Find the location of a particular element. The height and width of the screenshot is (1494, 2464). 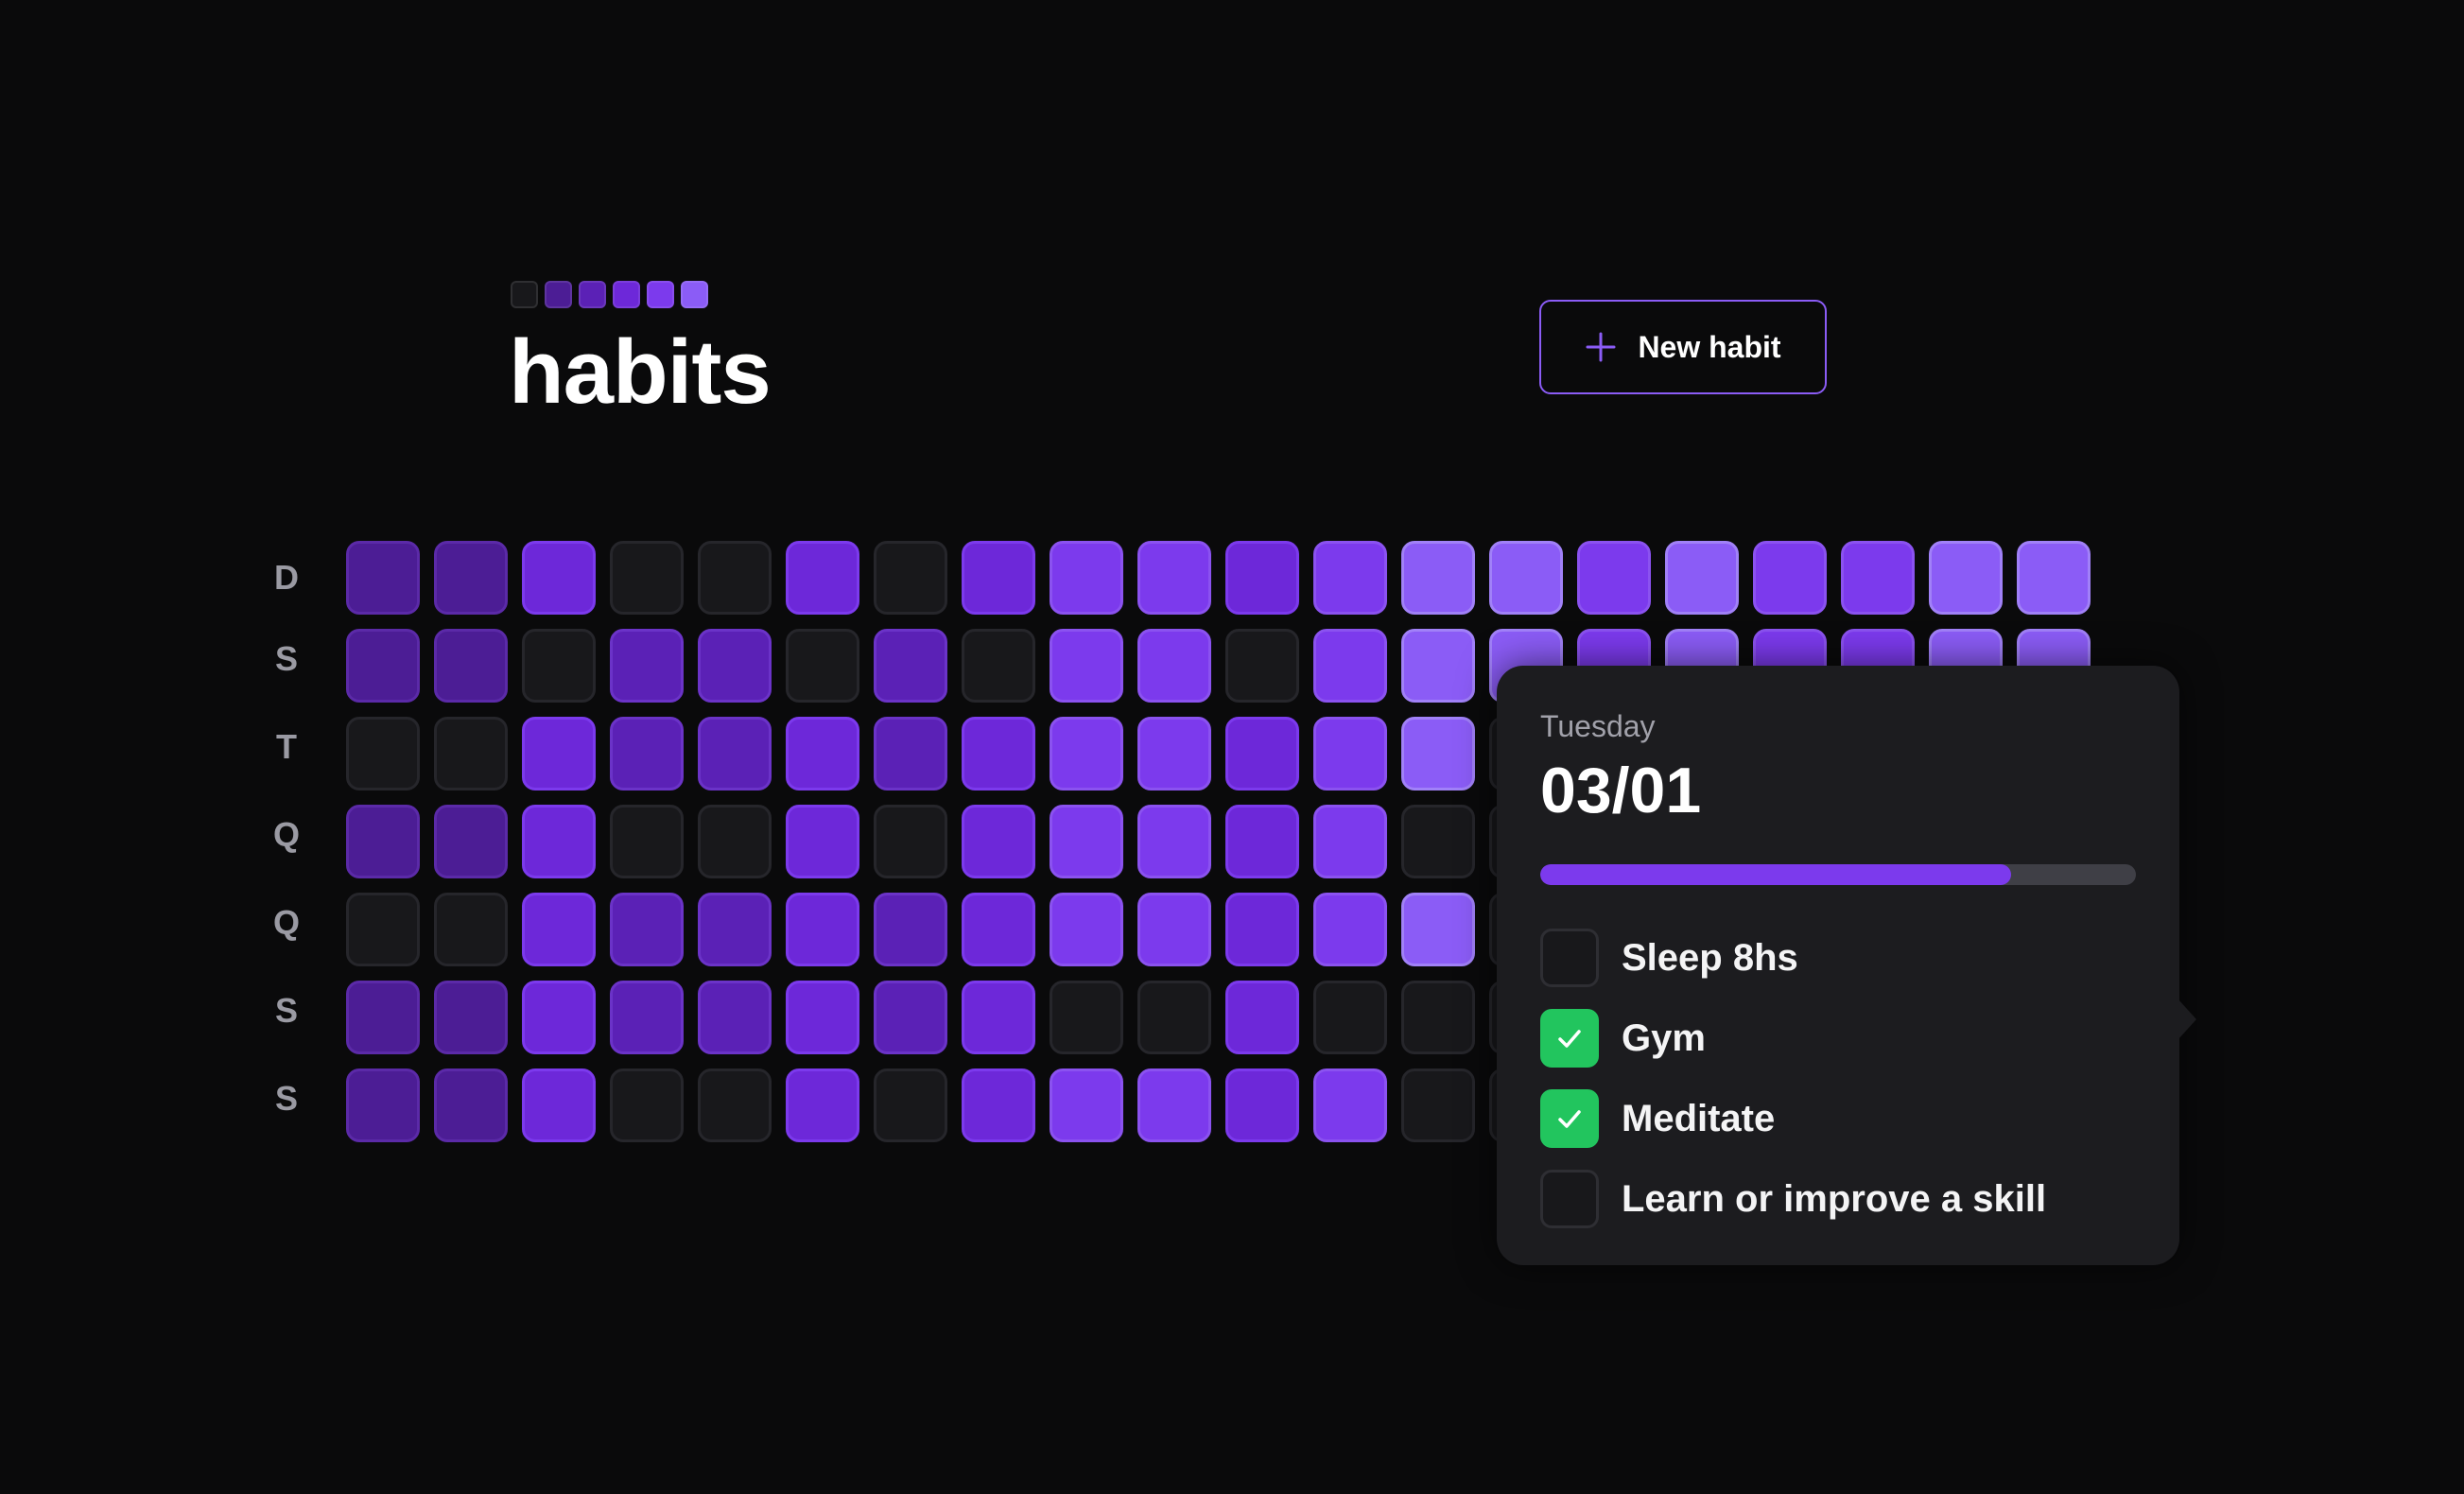

habit-item: Gym is located at coordinates (1838, 1038).